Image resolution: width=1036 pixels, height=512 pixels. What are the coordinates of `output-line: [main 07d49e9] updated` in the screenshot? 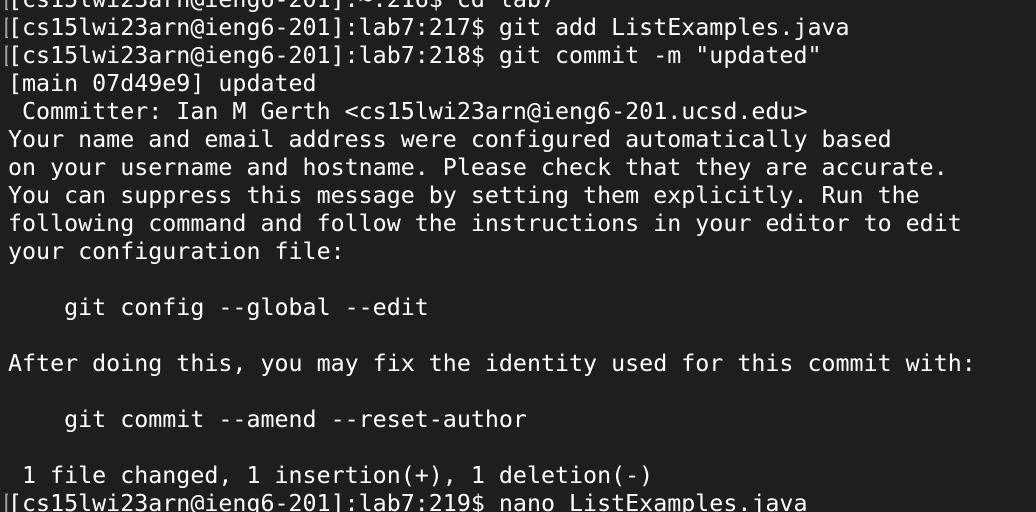 It's located at (162, 83).